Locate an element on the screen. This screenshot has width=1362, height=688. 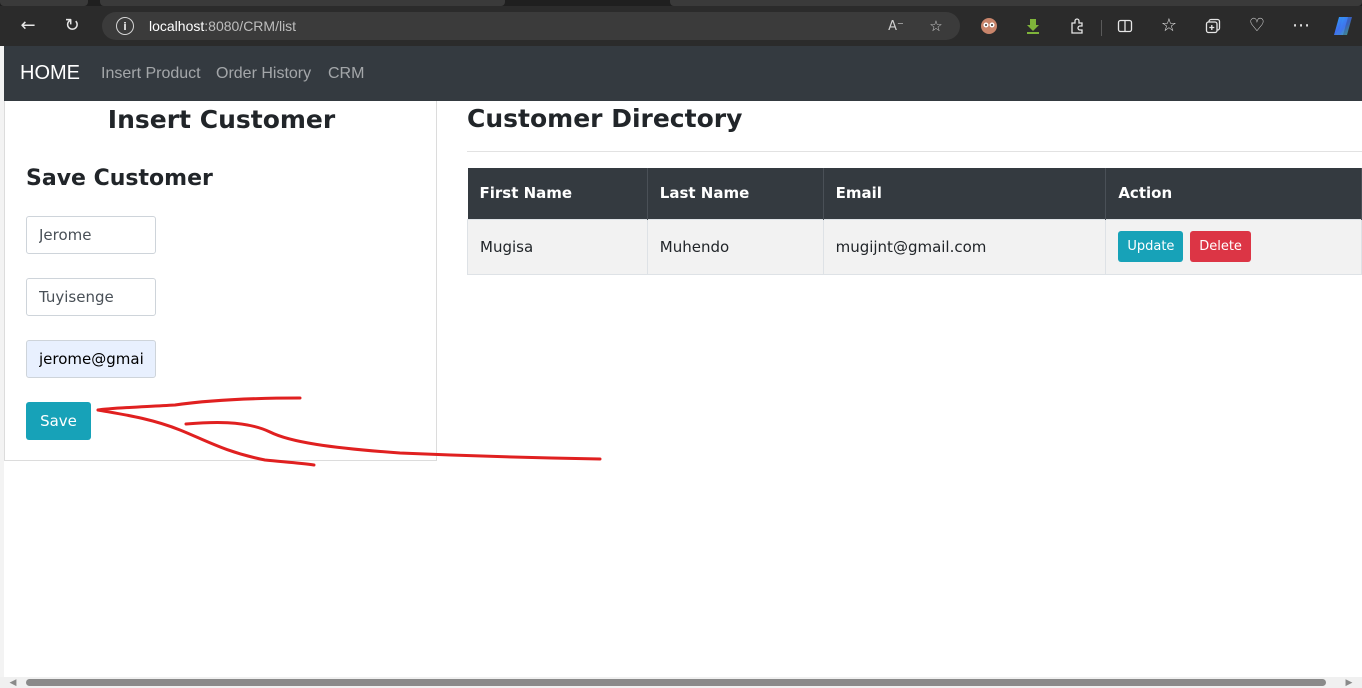
first-name-input is located at coordinates (91, 235).